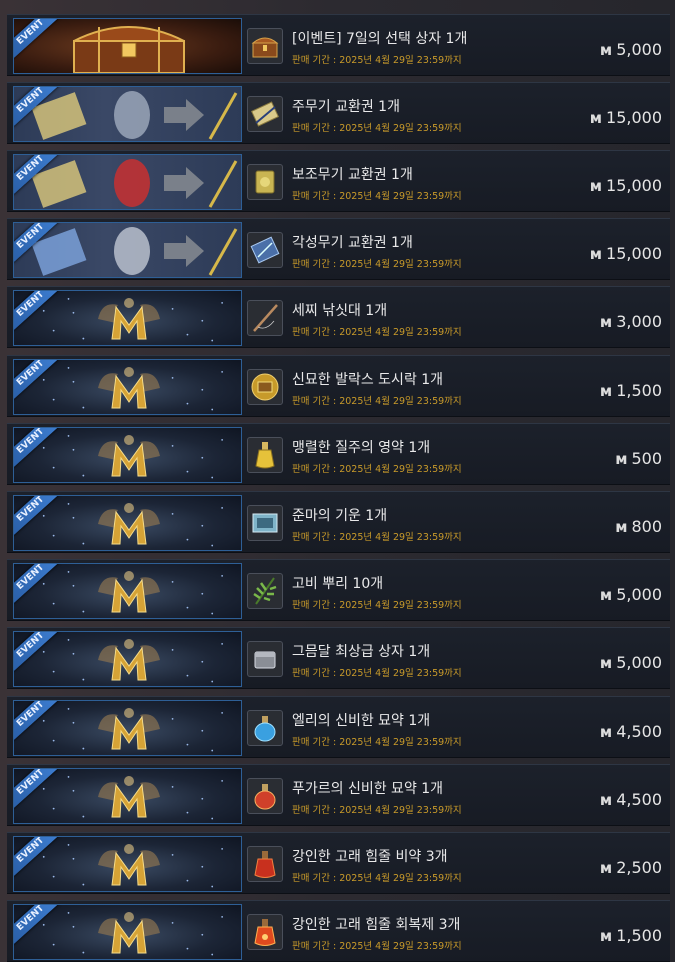 The height and width of the screenshot is (962, 675). I want to click on sub-weapon-ticket-icon, so click(265, 182).